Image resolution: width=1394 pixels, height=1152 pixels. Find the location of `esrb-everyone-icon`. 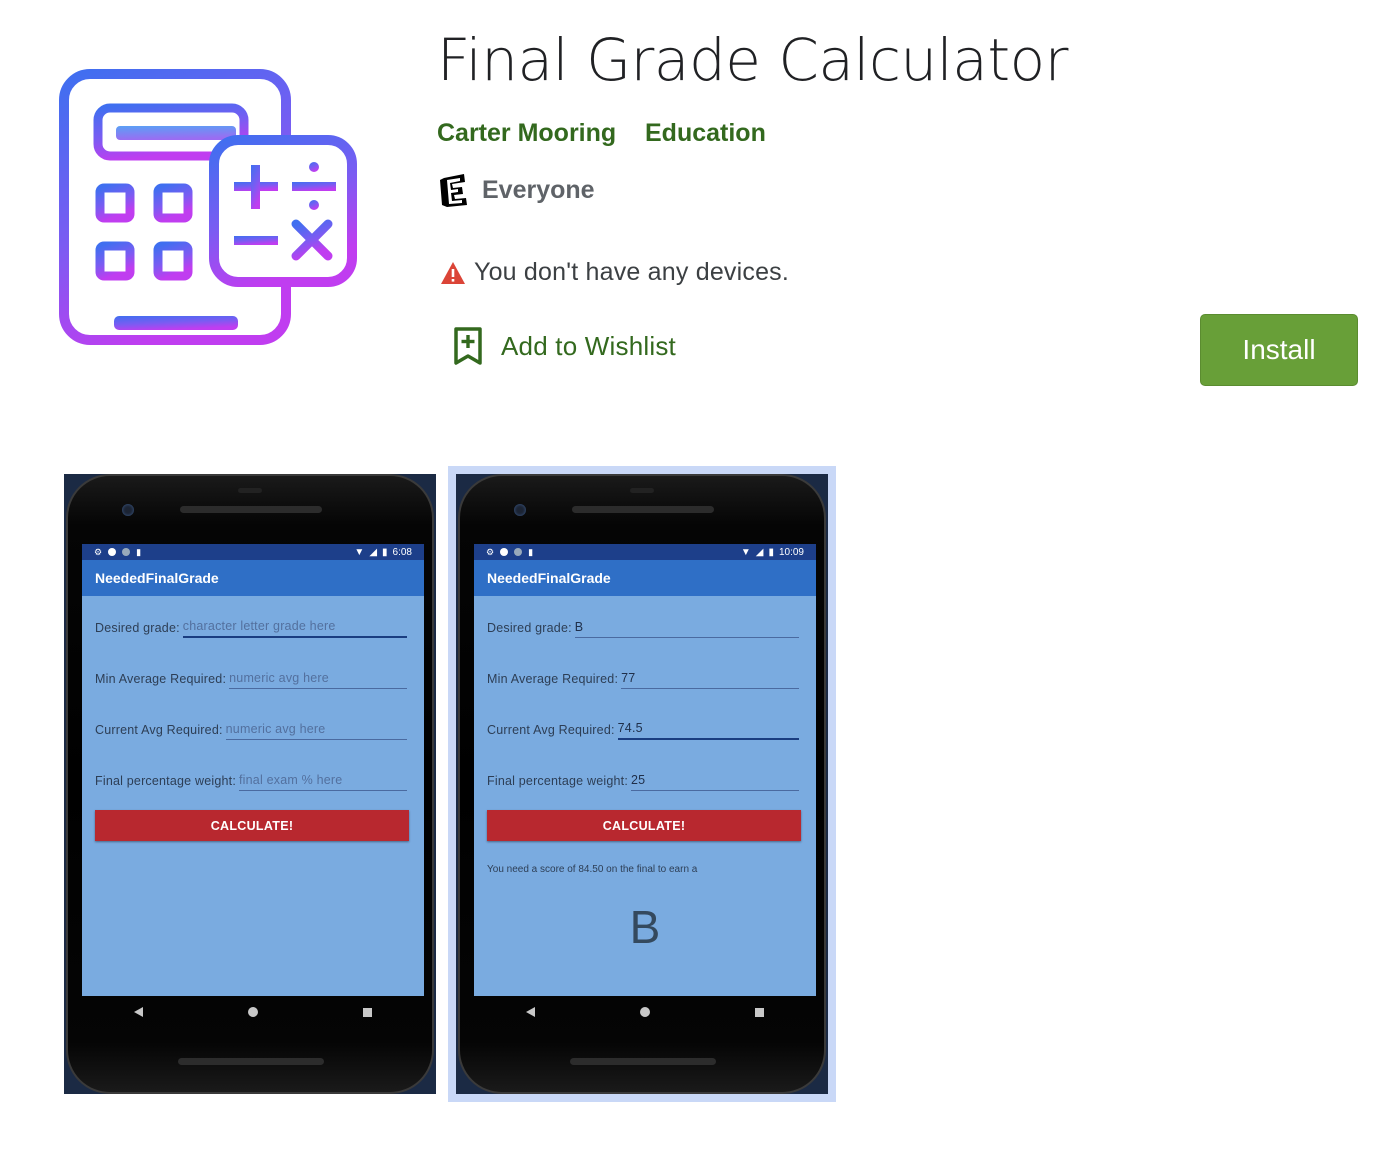

esrb-everyone-icon is located at coordinates (453, 190).